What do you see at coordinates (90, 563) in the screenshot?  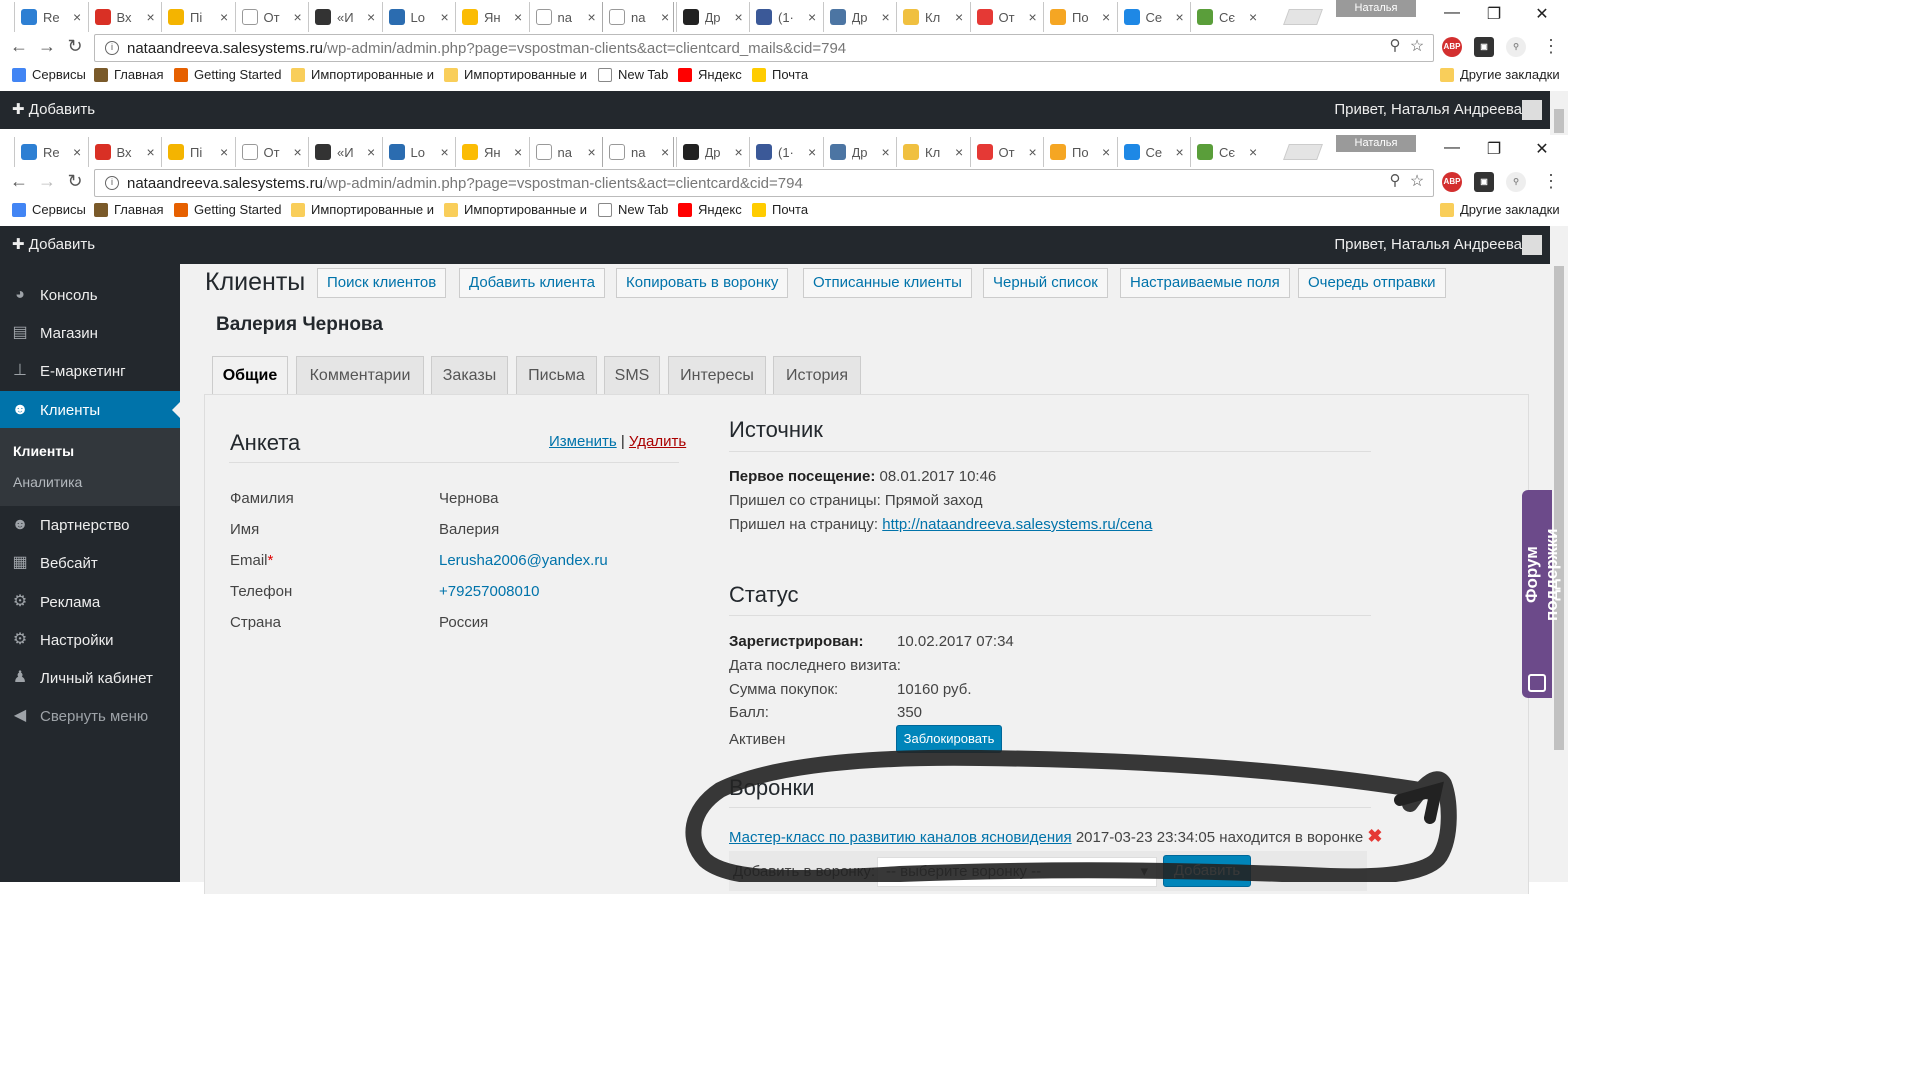 I see `menu-website: ▦ Вебсайт` at bounding box center [90, 563].